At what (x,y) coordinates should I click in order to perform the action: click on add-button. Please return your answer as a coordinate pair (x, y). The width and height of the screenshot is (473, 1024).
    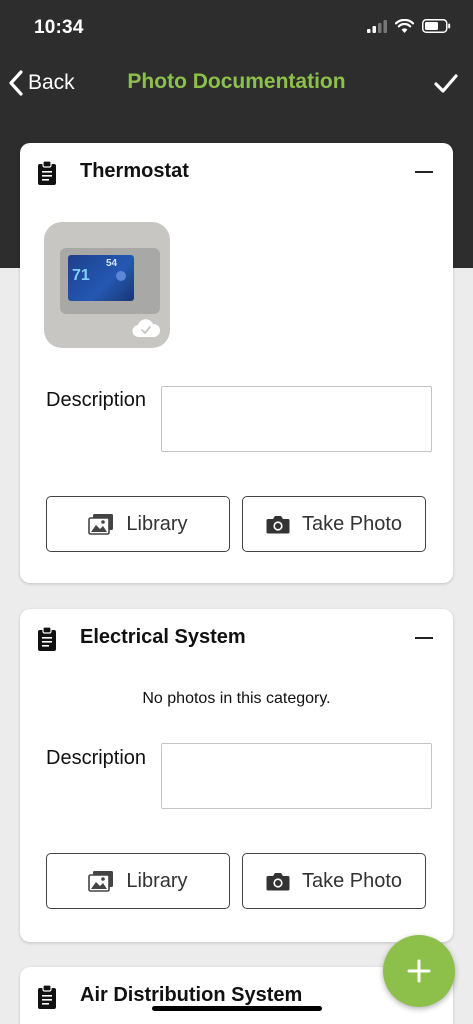
    Looking at the image, I should click on (419, 971).